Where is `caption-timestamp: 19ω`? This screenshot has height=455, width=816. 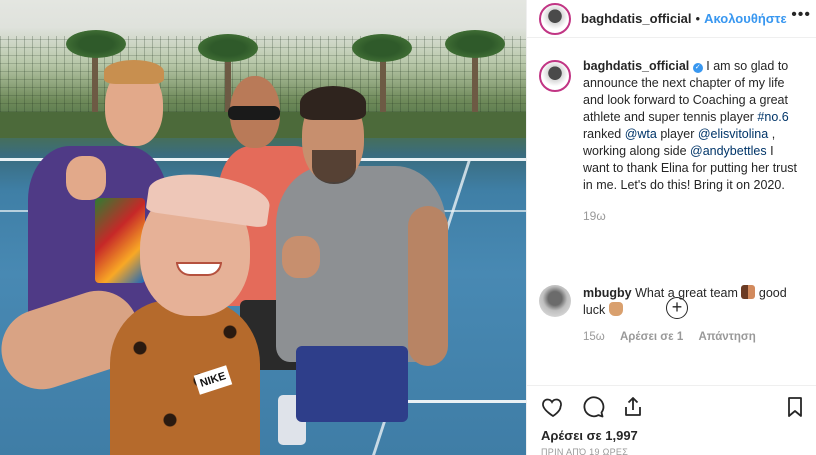 caption-timestamp: 19ω is located at coordinates (693, 216).